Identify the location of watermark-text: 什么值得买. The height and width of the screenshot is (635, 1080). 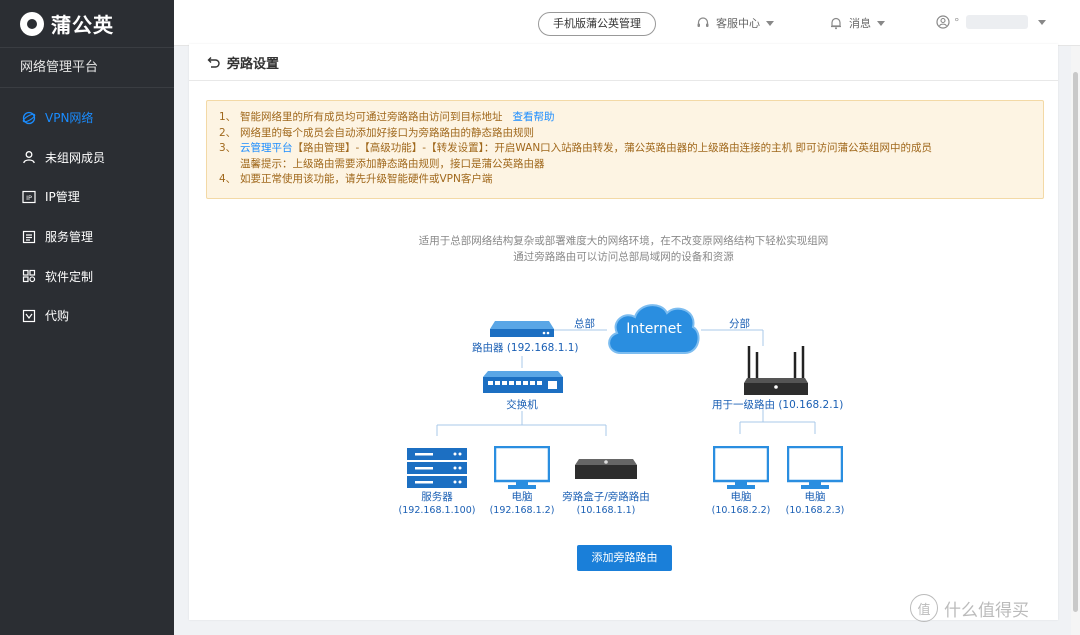
(986, 610).